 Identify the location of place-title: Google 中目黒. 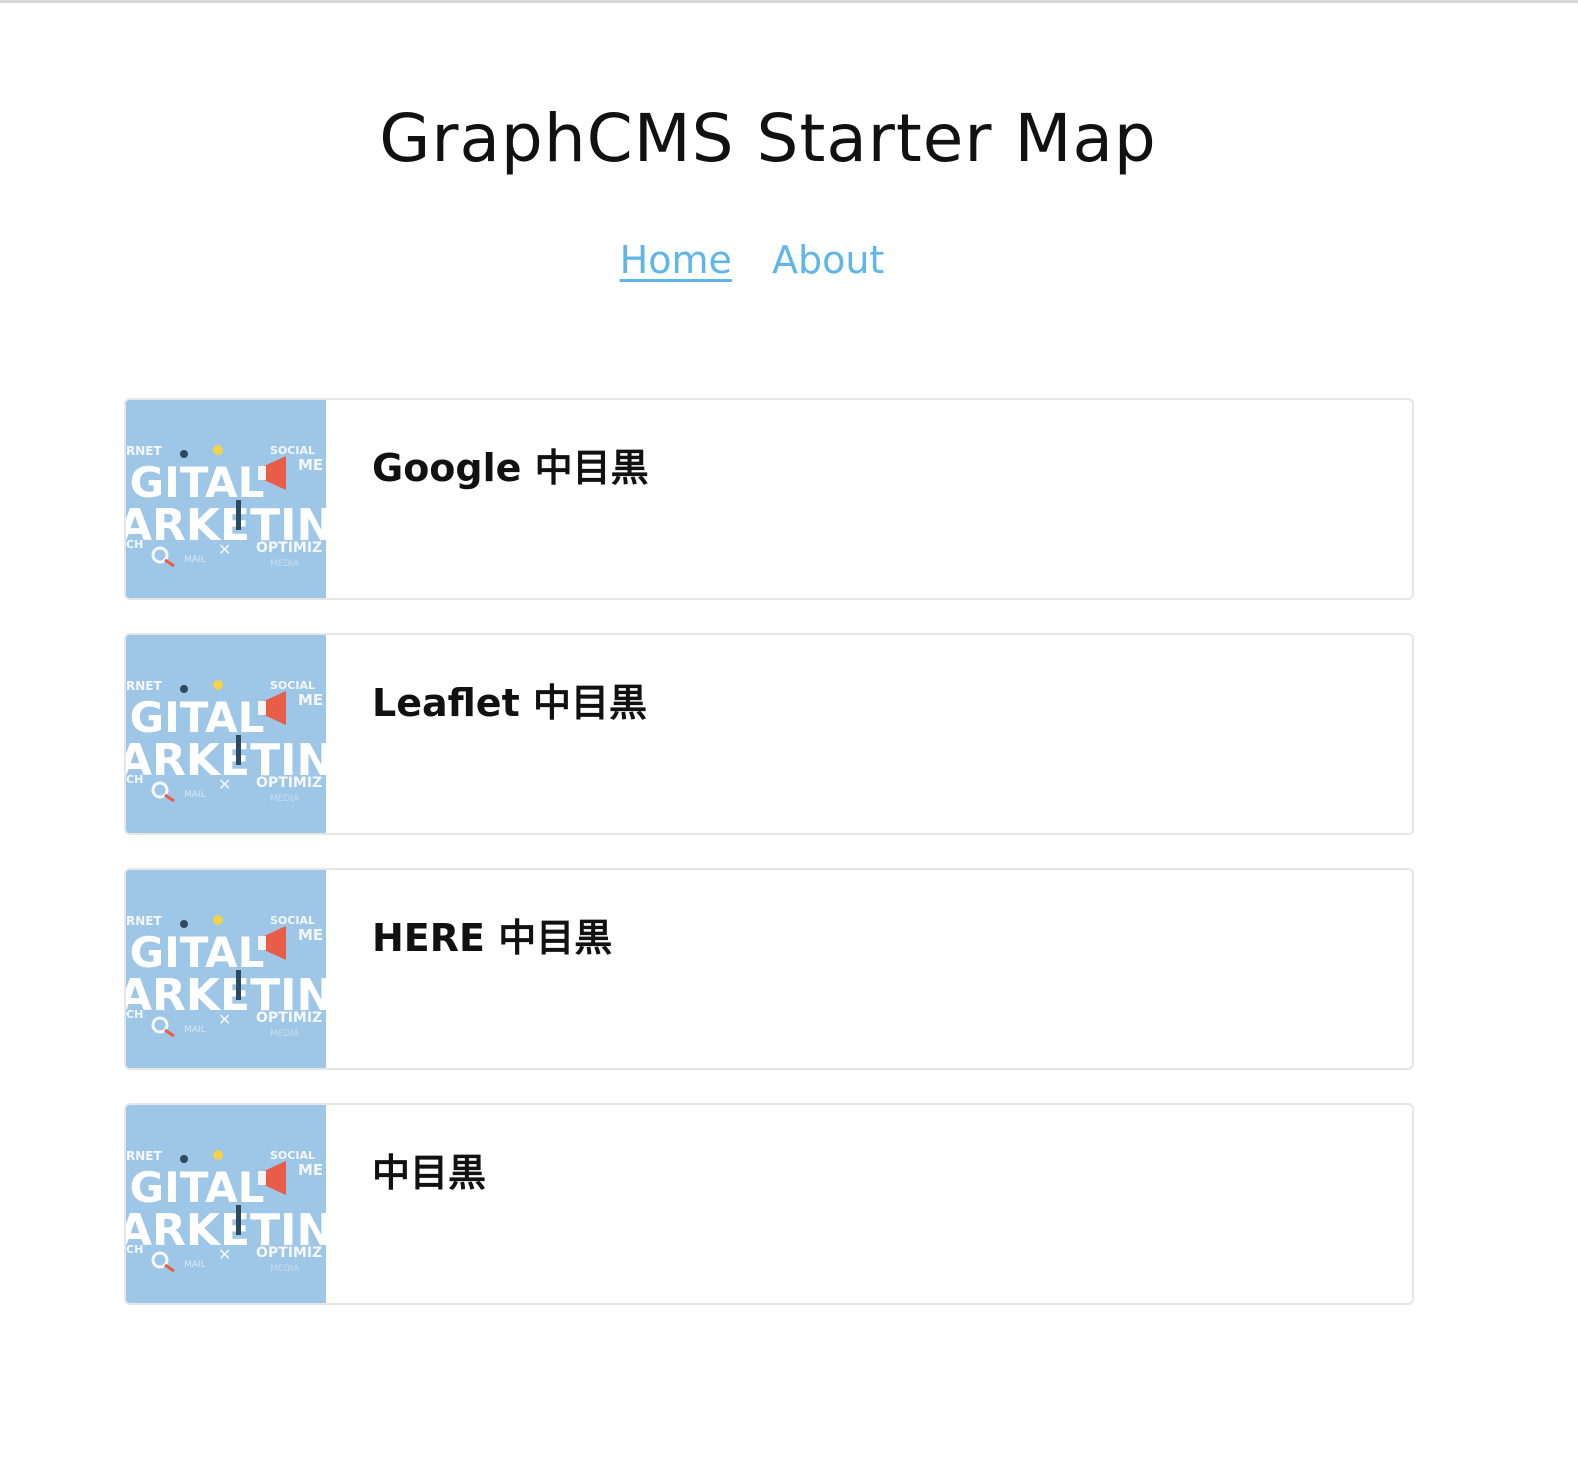
(510, 468).